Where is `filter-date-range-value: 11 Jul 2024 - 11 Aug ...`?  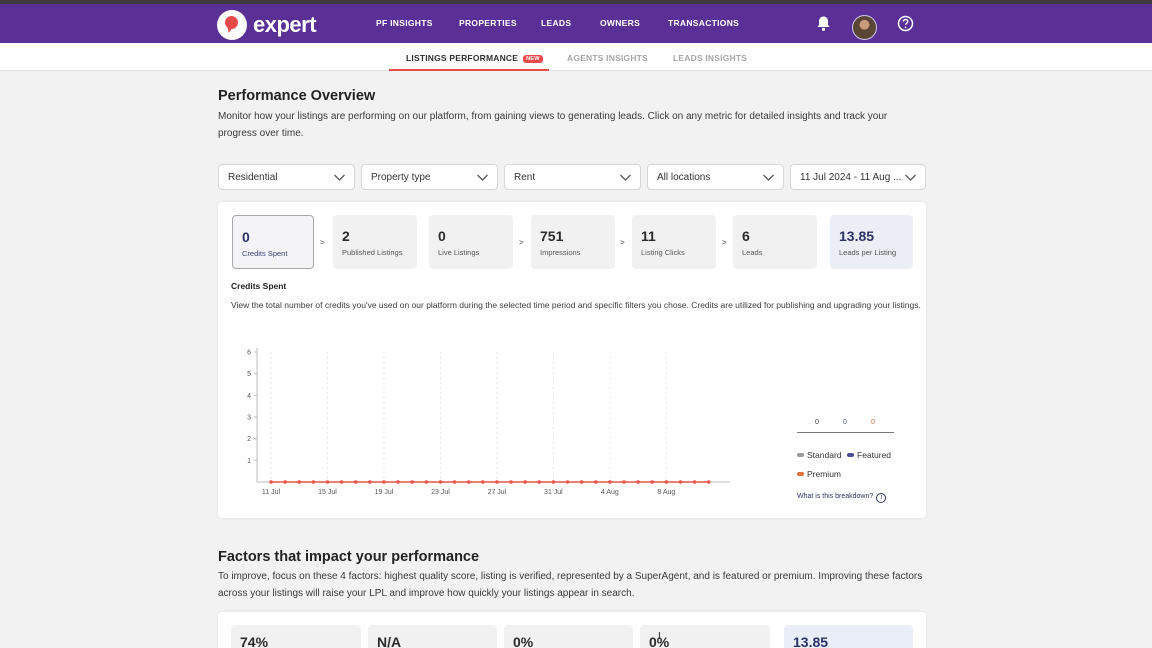
filter-date-range-value: 11 Jul 2024 - 11 Aug ... is located at coordinates (851, 177).